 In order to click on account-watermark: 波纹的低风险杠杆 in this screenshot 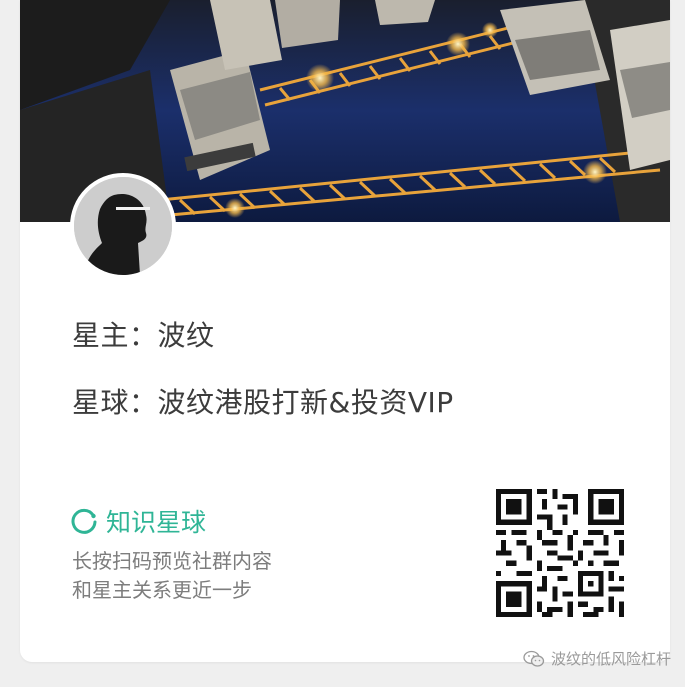, I will do `click(597, 658)`.